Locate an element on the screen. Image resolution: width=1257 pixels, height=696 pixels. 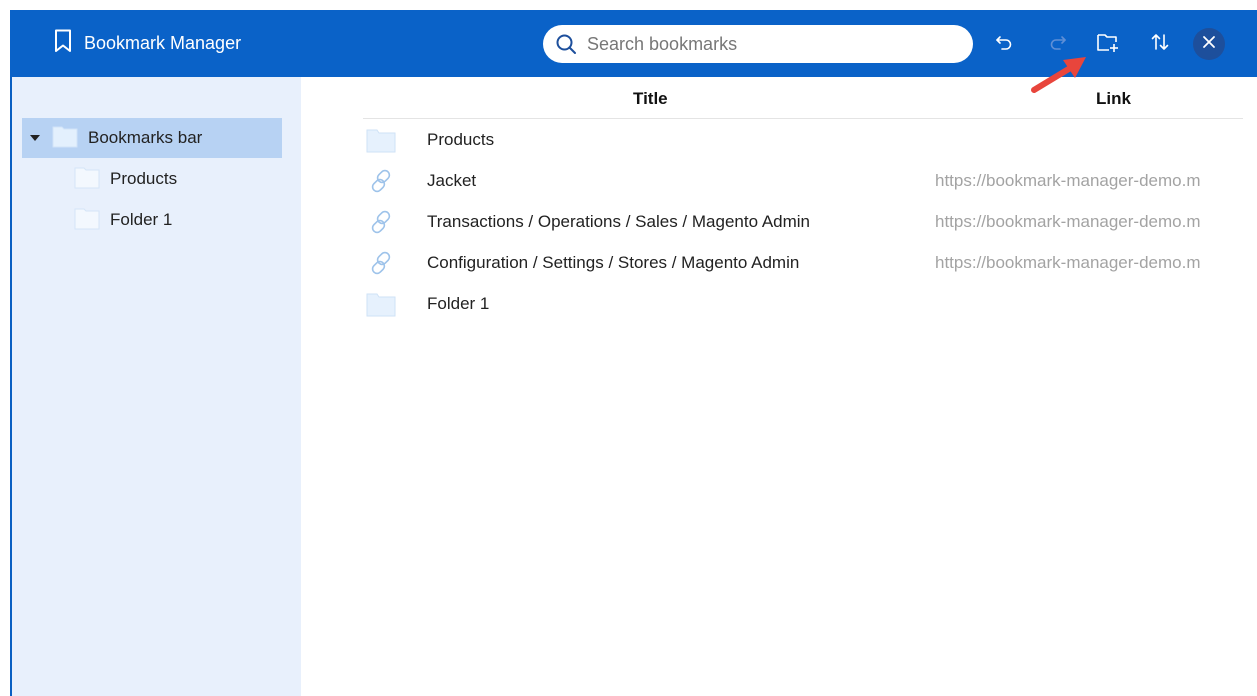
close-button is located at coordinates (1209, 44).